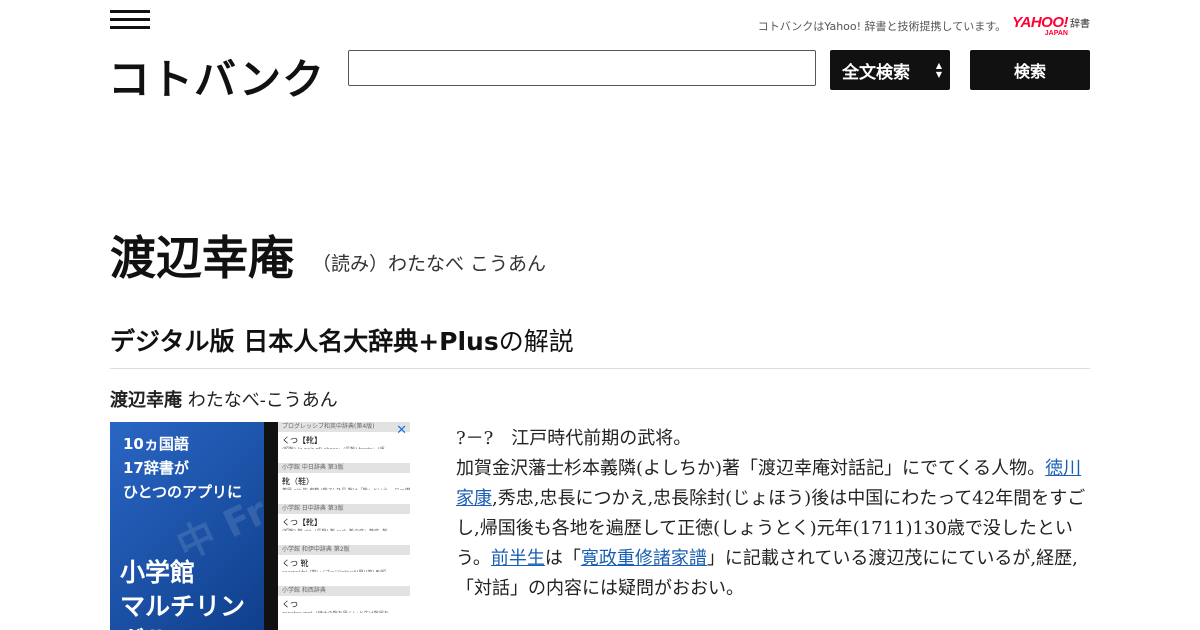 This screenshot has width=1200, height=630. I want to click on ad-row-source: プログレッシブ和英中辞典(第4版), so click(344, 427).